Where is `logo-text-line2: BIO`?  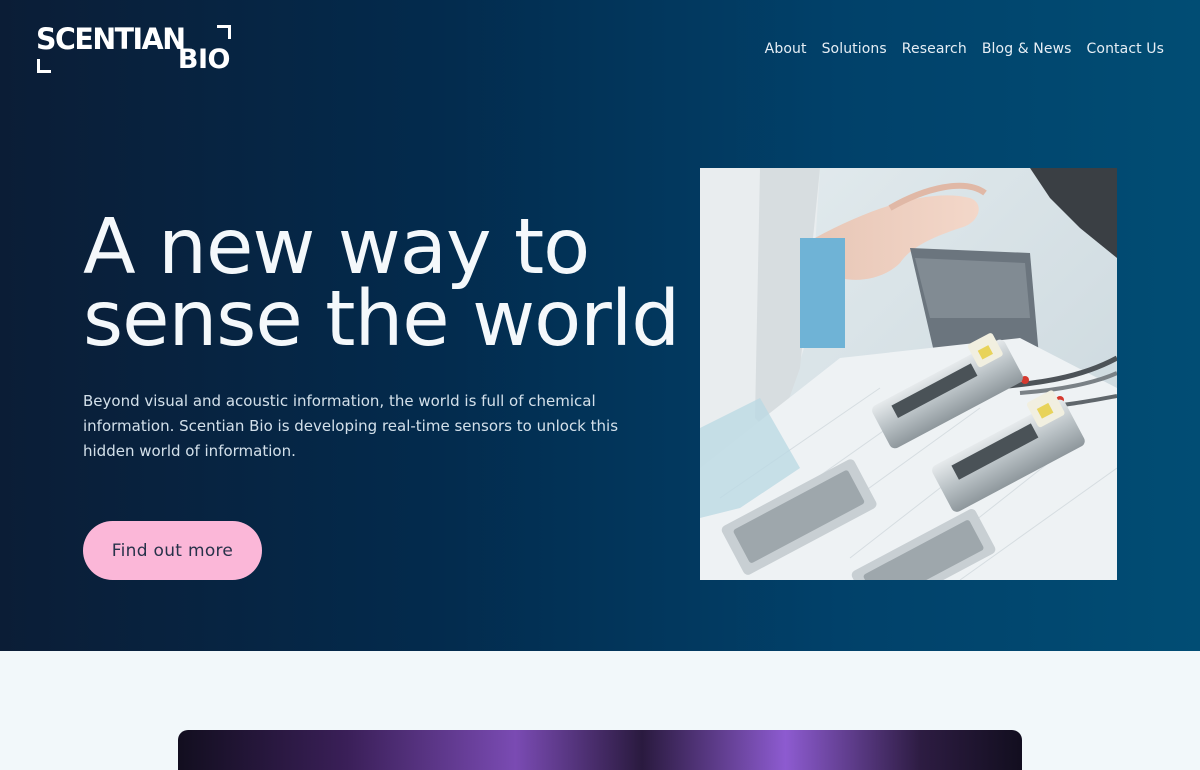
logo-text-line2: BIO is located at coordinates (204, 59).